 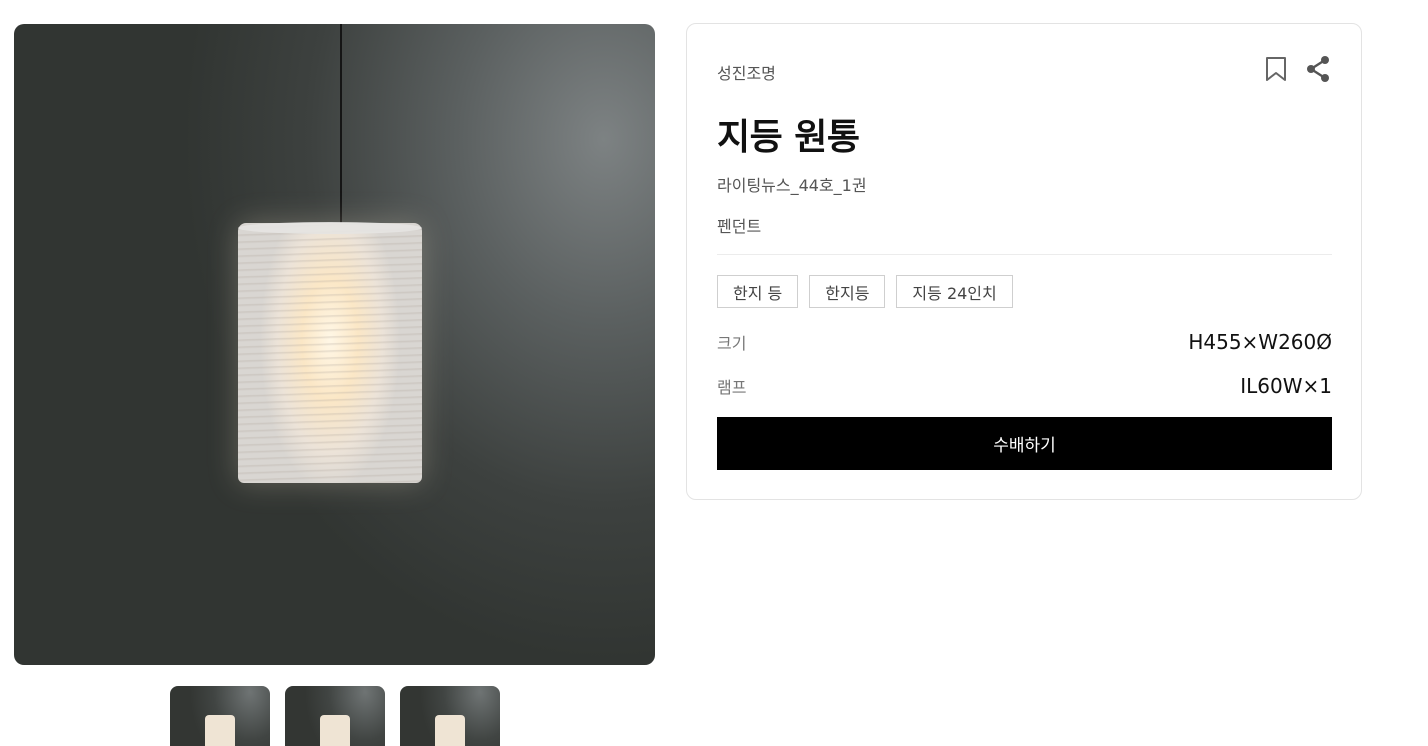 What do you see at coordinates (1024, 443) in the screenshot?
I see `order-button: 수배하기` at bounding box center [1024, 443].